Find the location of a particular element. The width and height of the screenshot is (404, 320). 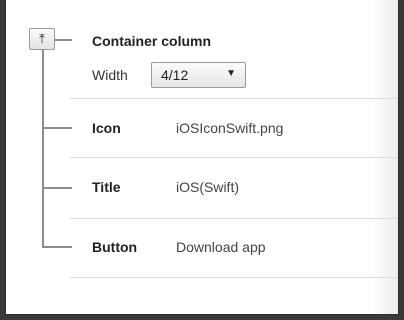

collapse-button: ⤒ is located at coordinates (42, 39).